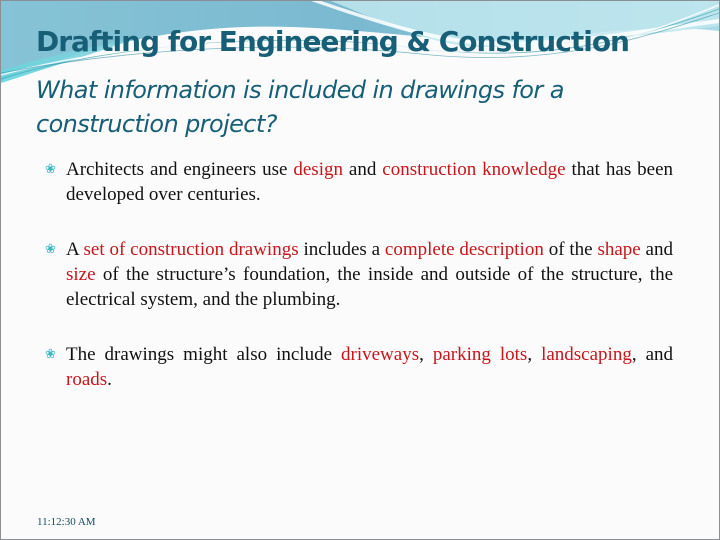 The height and width of the screenshot is (540, 720). What do you see at coordinates (619, 249) in the screenshot?
I see `highlighted-term: shape` at bounding box center [619, 249].